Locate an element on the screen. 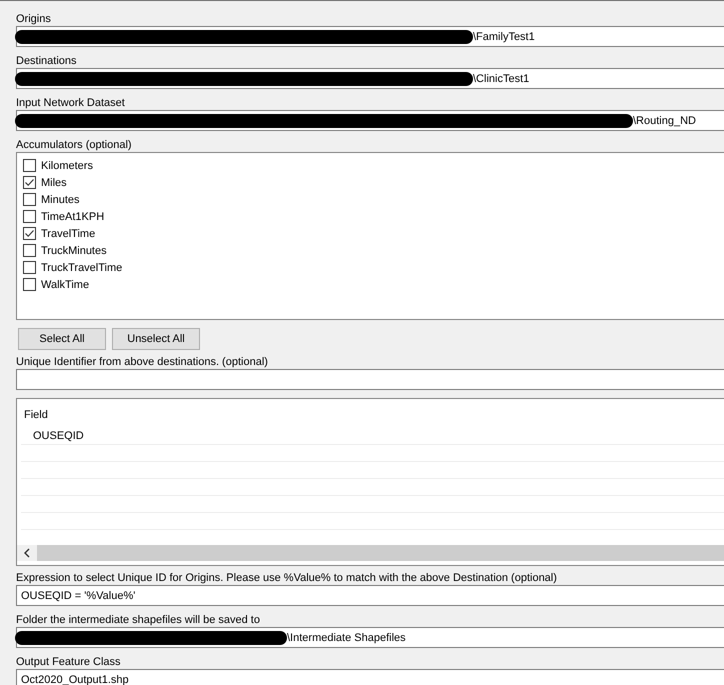 Image resolution: width=724 pixels, height=685 pixels. checkbox-label: Miles is located at coordinates (54, 182).